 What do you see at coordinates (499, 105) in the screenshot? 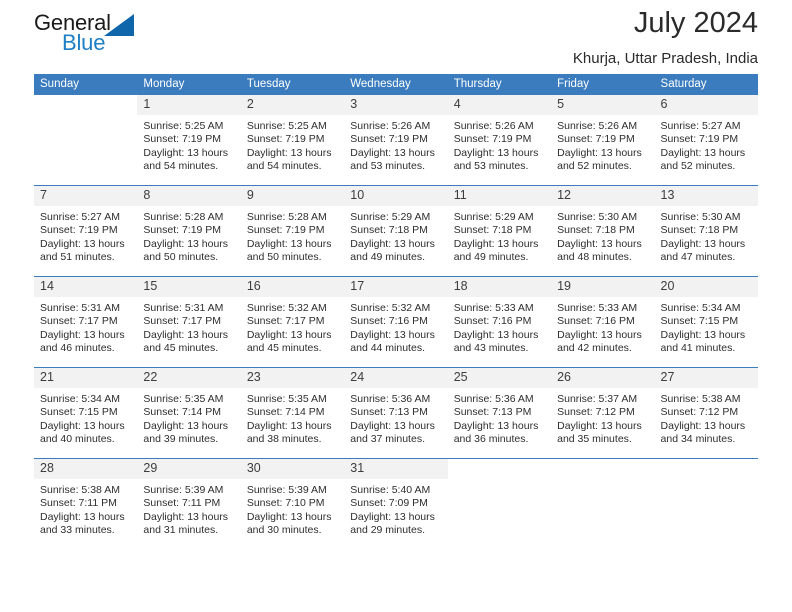
I see `day-number: 4` at bounding box center [499, 105].